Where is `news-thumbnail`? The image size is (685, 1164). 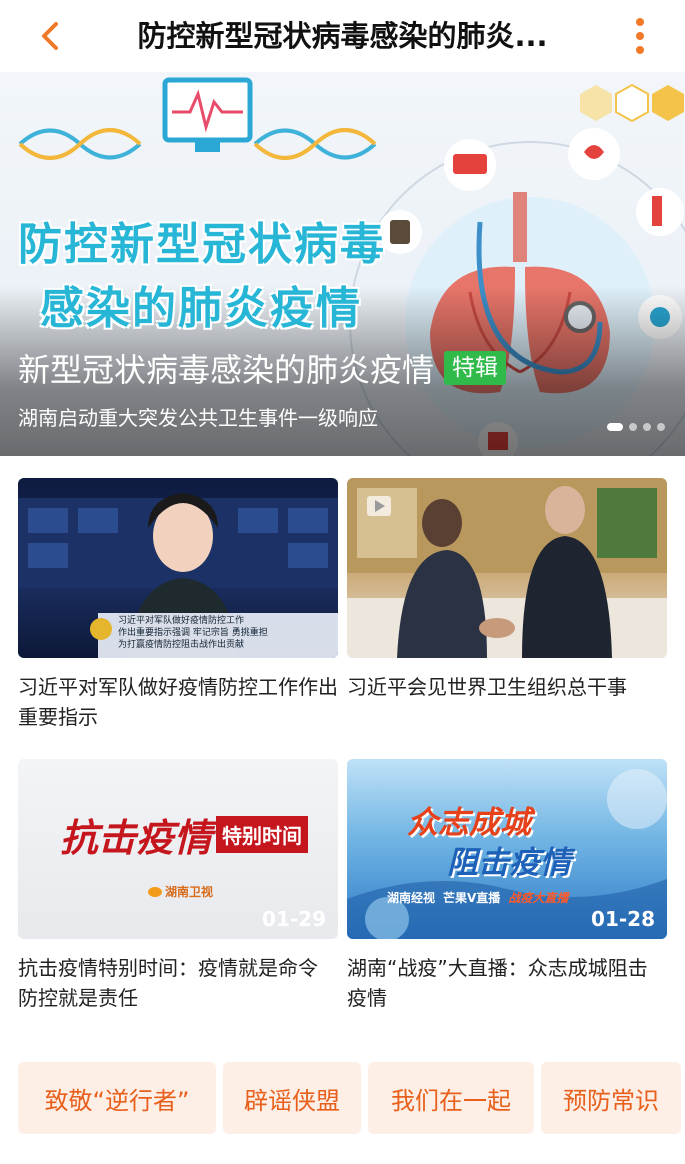
news-thumbnail is located at coordinates (507, 568).